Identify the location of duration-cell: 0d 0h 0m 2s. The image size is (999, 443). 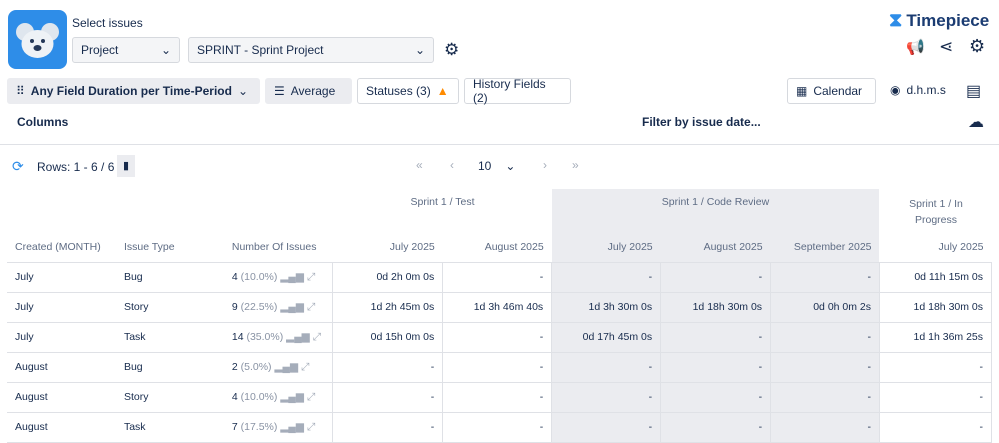
(842, 307).